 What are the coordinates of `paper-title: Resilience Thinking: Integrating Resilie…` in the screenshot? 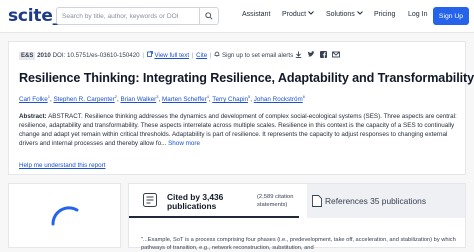 It's located at (246, 78).